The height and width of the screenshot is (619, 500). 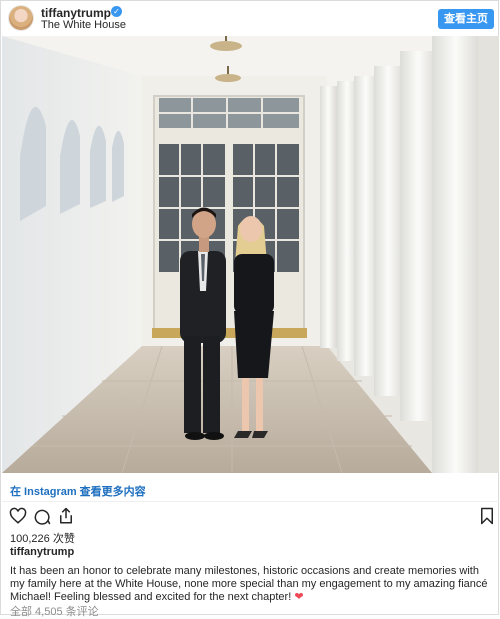 What do you see at coordinates (466, 19) in the screenshot?
I see `view-profile-button: 查看主页` at bounding box center [466, 19].